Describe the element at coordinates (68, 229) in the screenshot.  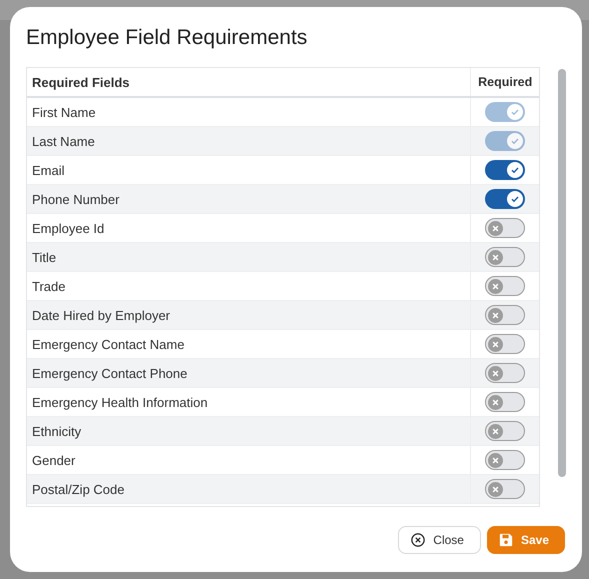
I see `field-name: Employee Id` at that location.